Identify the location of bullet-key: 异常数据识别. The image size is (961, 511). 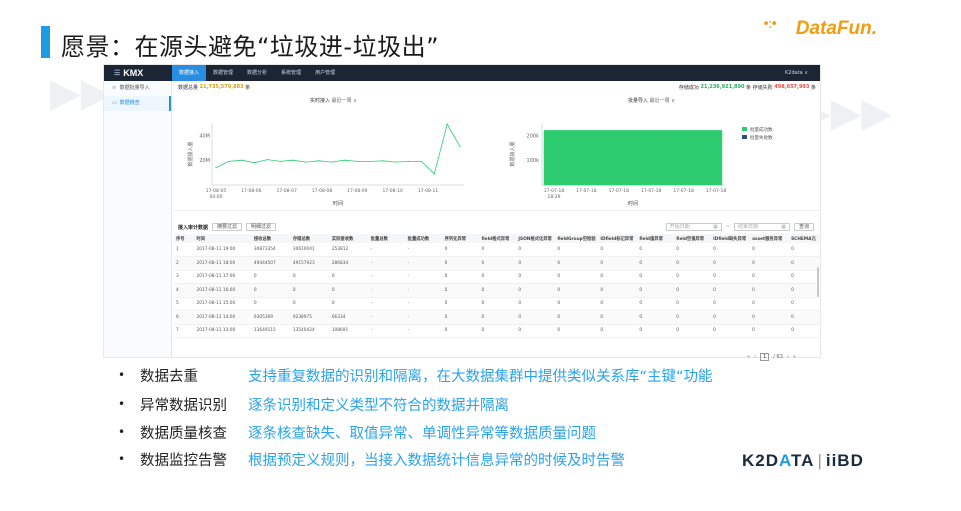
(183, 405).